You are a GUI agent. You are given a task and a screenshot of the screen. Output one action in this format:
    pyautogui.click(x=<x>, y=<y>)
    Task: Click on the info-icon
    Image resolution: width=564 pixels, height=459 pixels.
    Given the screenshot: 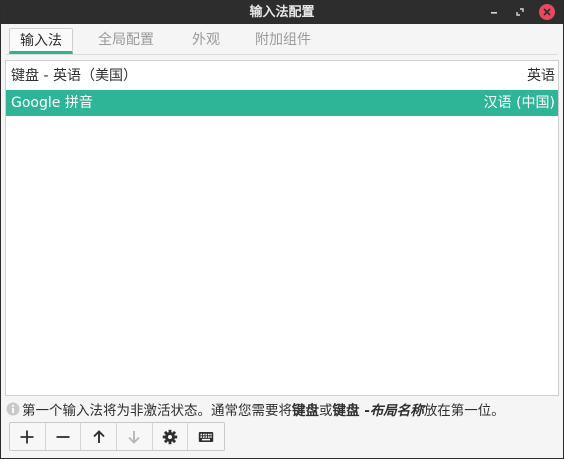 What is the action you would take?
    pyautogui.click(x=13, y=409)
    